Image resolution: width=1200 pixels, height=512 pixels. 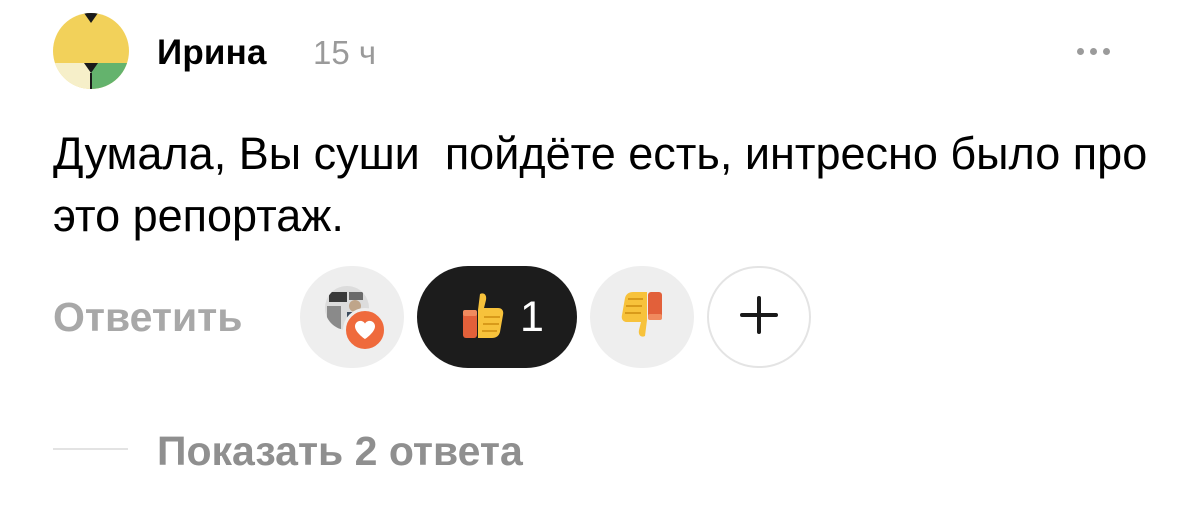 I want to click on show-replies-button: Показать 2 ответа, so click(x=340, y=451).